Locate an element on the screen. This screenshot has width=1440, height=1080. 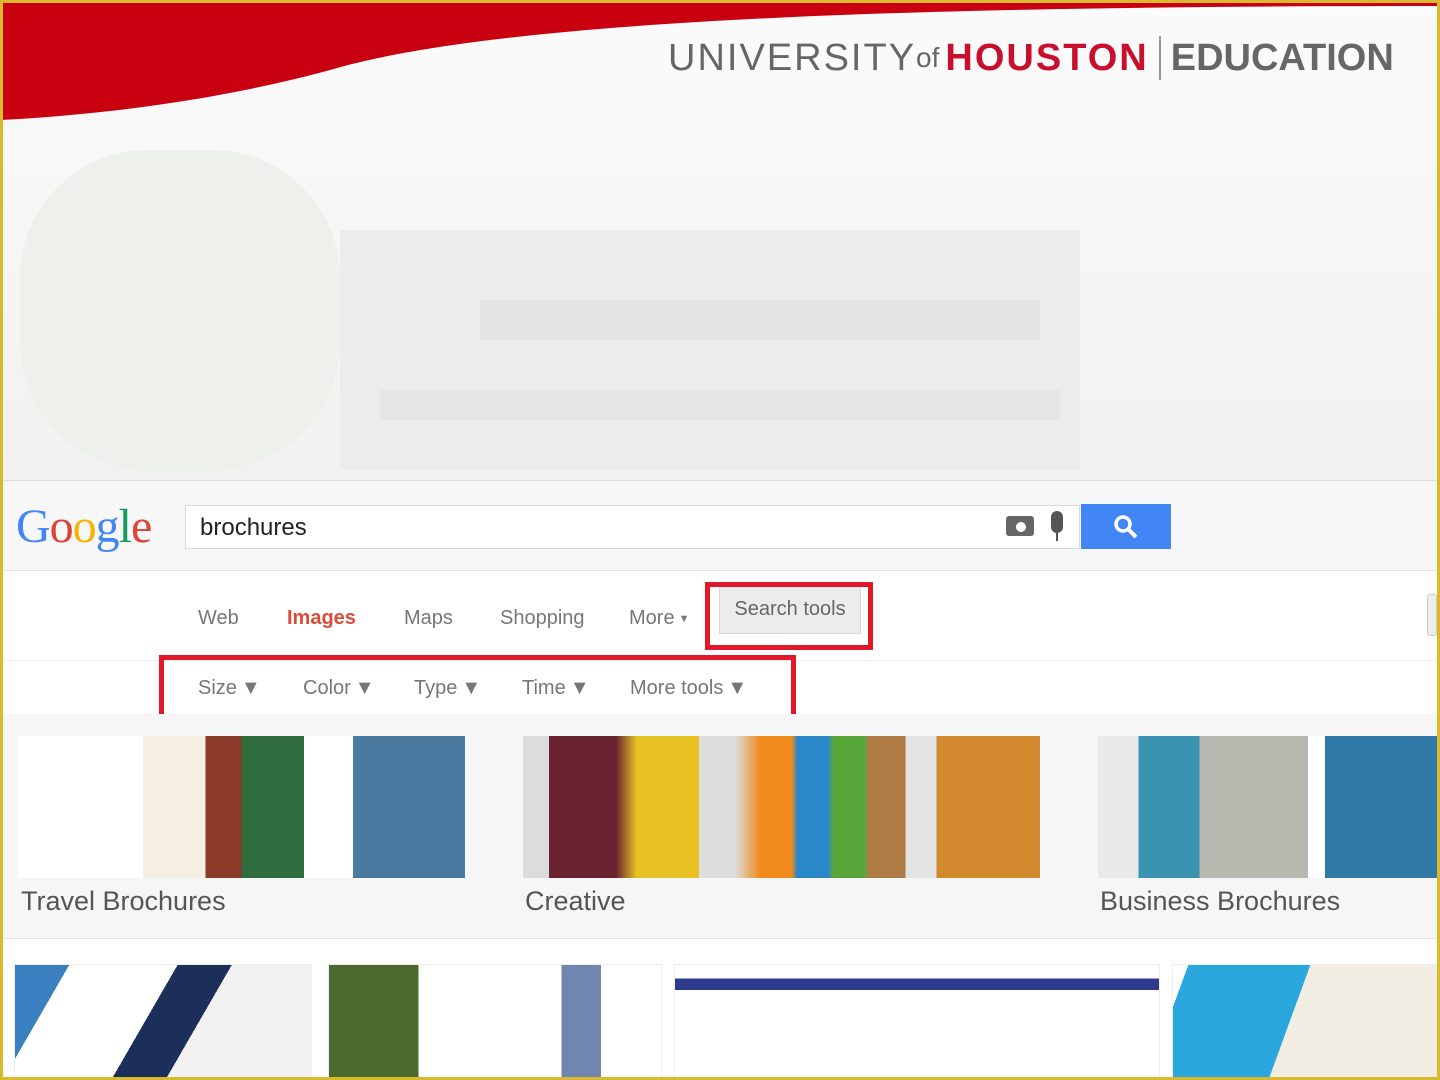
microphone-icon is located at coordinates (1057, 522).